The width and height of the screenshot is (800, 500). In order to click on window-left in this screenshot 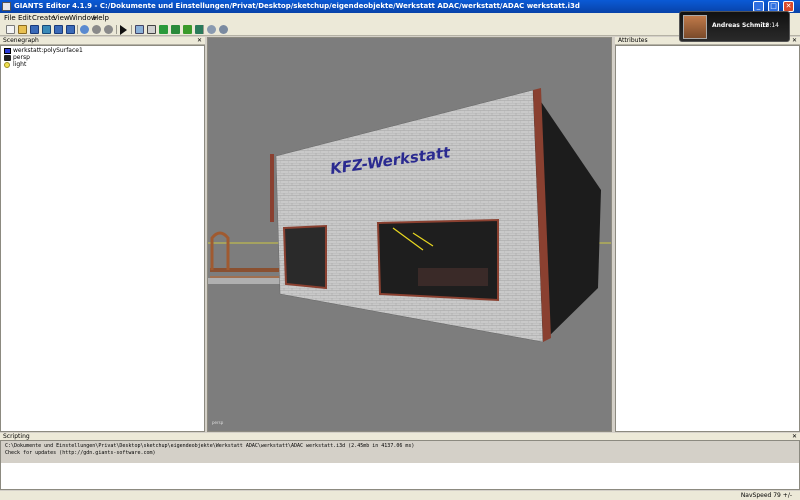, I will do `click(304, 257)`.